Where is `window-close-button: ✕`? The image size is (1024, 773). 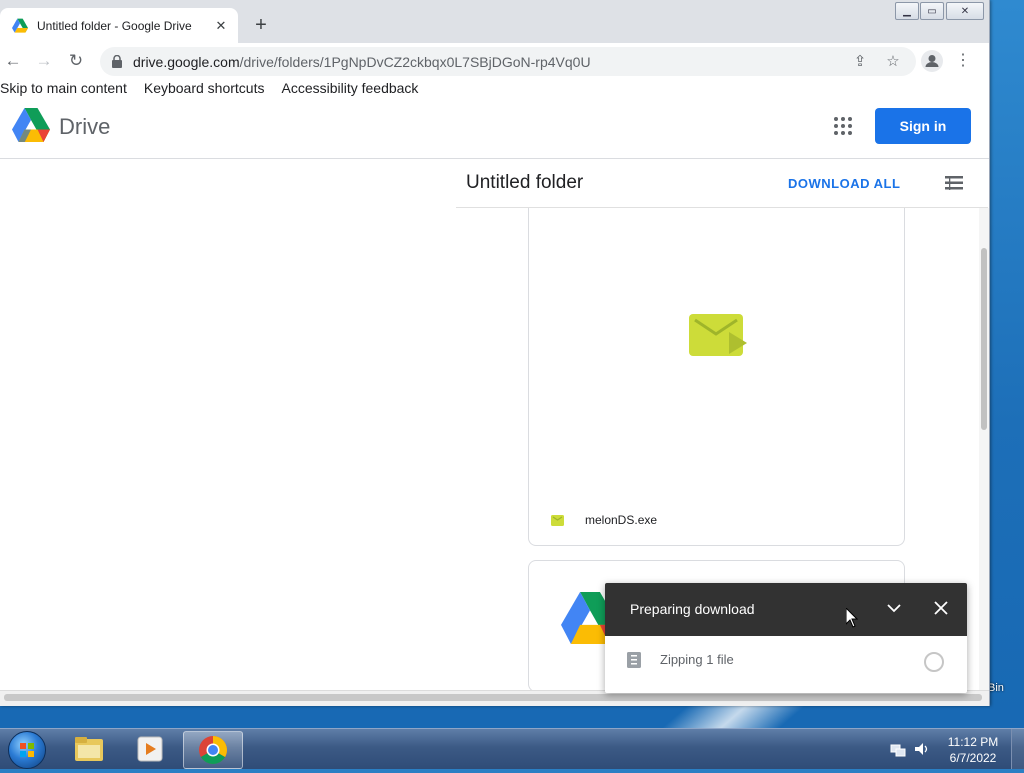
window-close-button: ✕ is located at coordinates (965, 11).